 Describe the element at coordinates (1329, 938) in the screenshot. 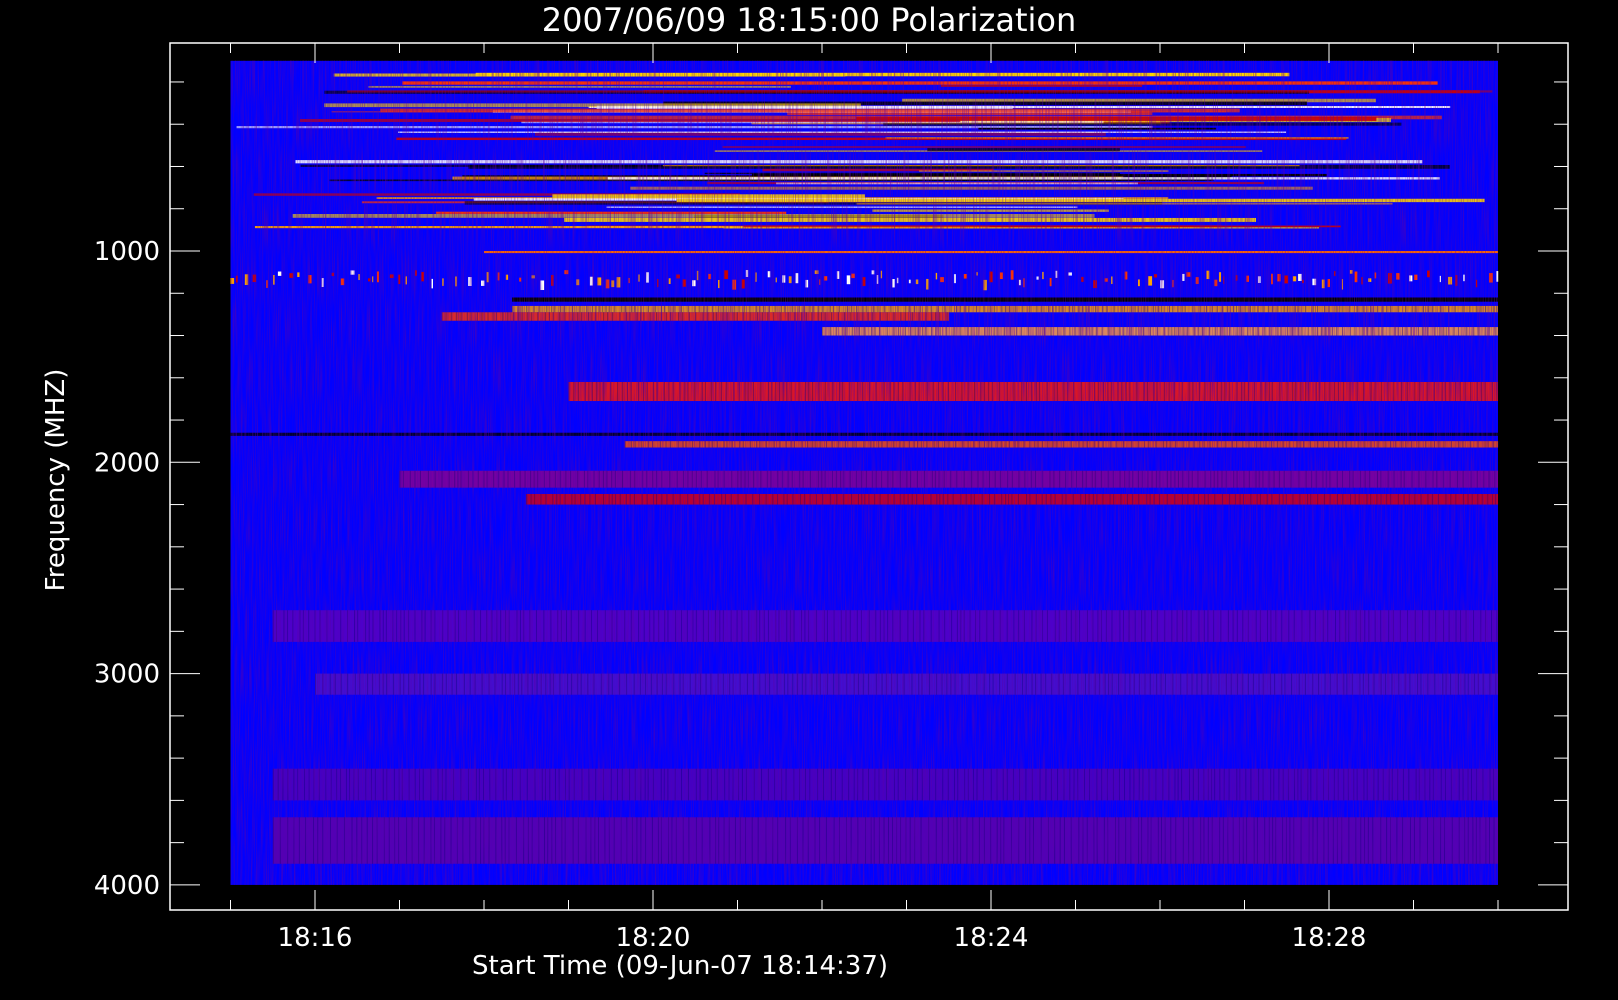

I see `x-tick-label: 18:28` at that location.